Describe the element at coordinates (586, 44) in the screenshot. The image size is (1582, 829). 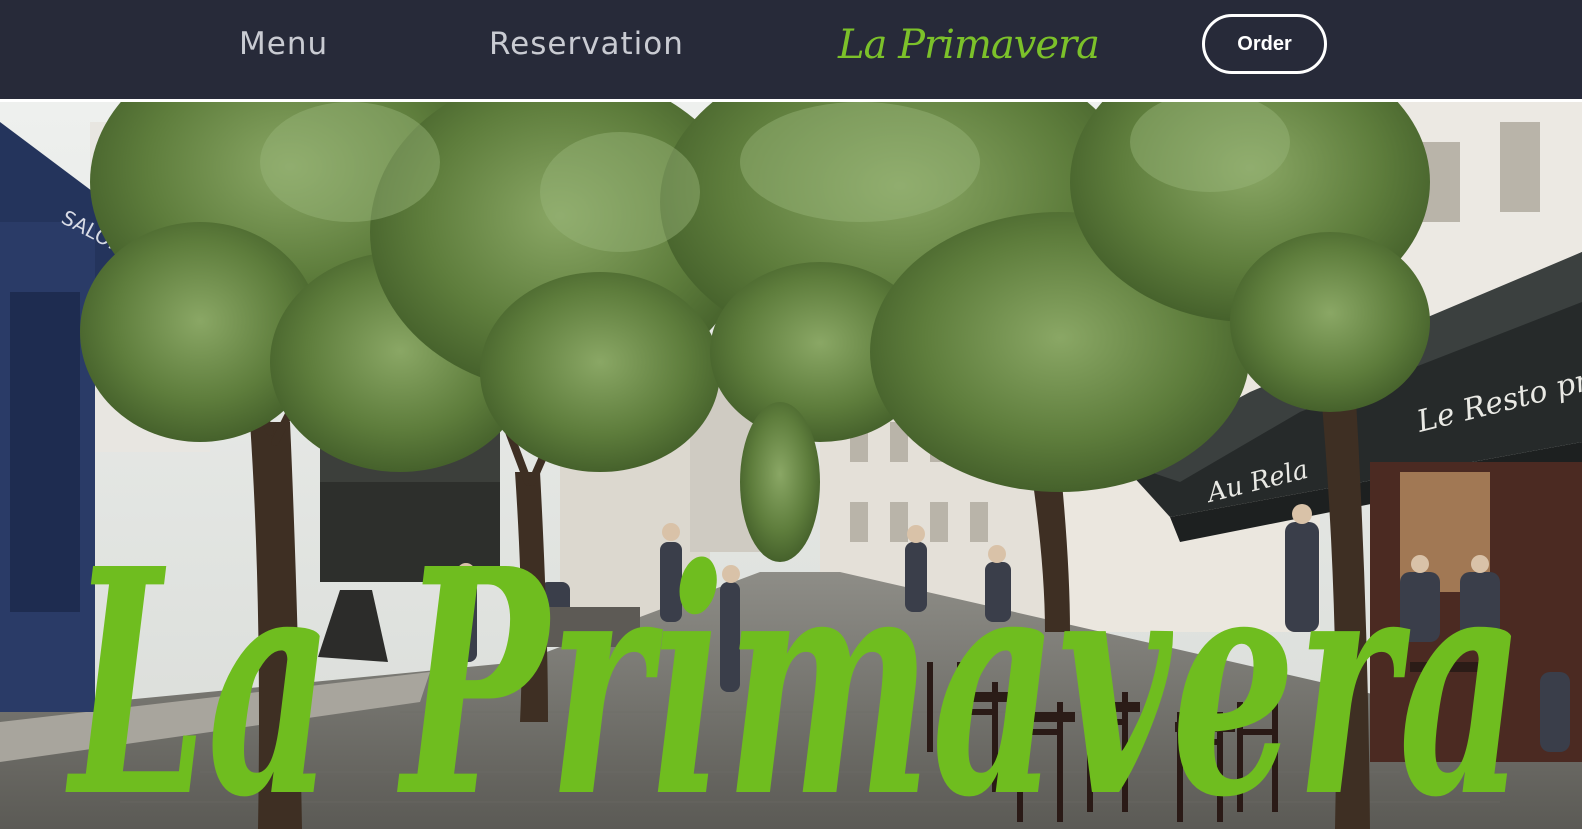
I see `nav-reservation-link: Reservation` at that location.